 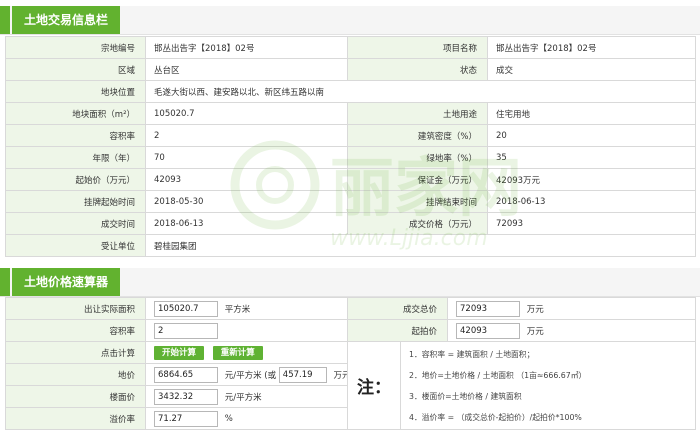 What do you see at coordinates (246, 179) in the screenshot?
I see `field-value: 42093` at bounding box center [246, 179].